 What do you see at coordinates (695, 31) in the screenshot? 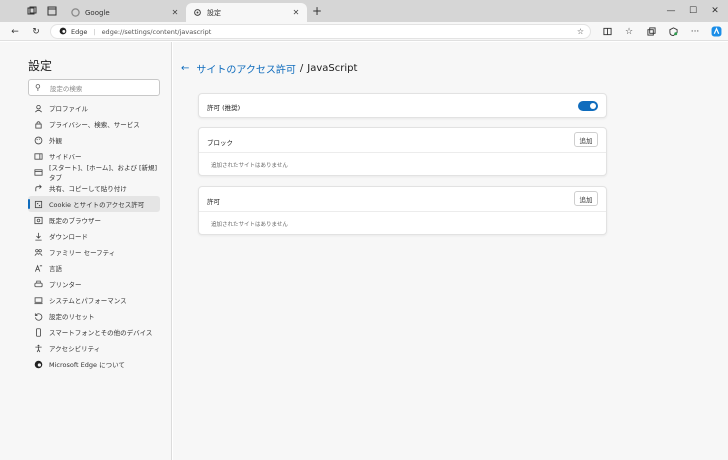
I see `more-options-icon: ···` at bounding box center [695, 31].